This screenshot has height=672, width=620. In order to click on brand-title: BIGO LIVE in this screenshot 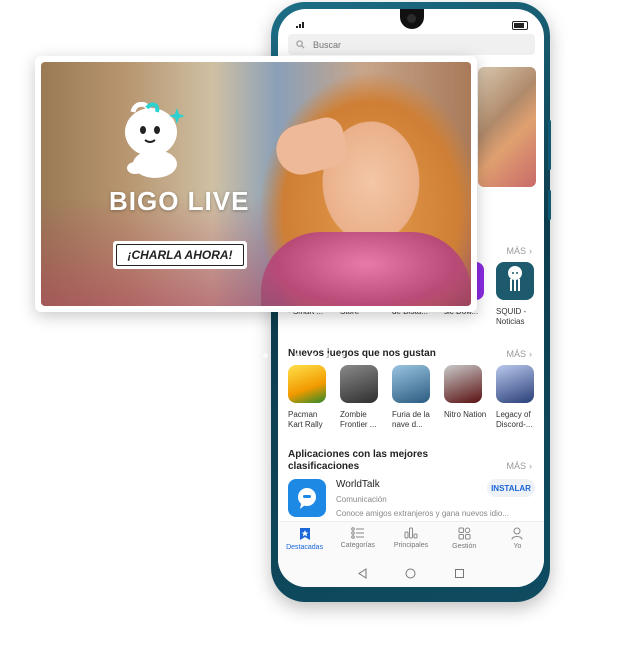, I will do `click(179, 201)`.